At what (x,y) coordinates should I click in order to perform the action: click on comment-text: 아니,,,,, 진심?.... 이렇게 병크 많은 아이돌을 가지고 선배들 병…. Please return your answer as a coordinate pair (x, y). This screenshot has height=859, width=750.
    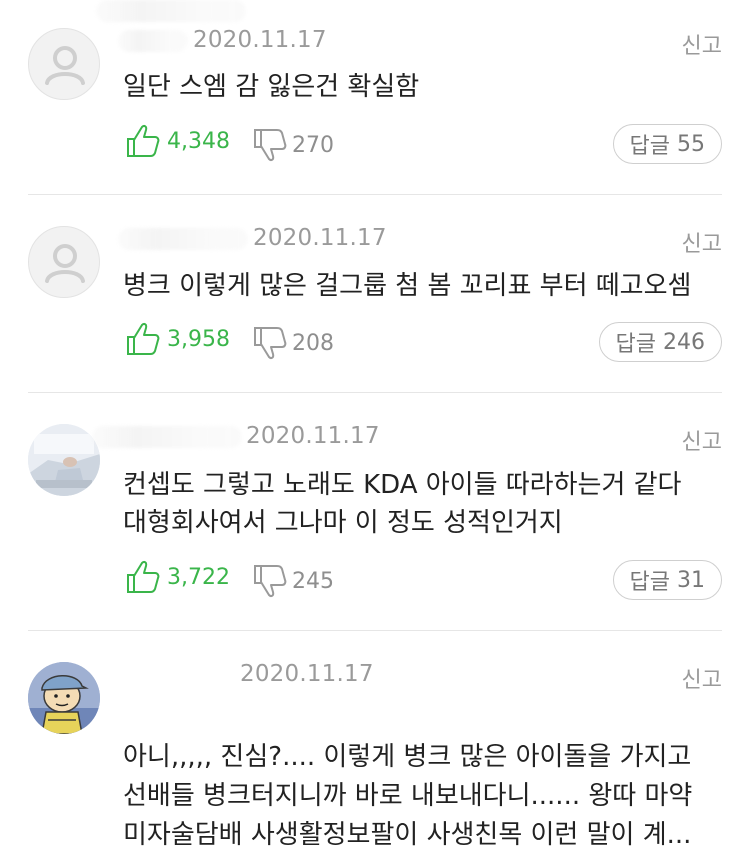
    Looking at the image, I should click on (407, 796).